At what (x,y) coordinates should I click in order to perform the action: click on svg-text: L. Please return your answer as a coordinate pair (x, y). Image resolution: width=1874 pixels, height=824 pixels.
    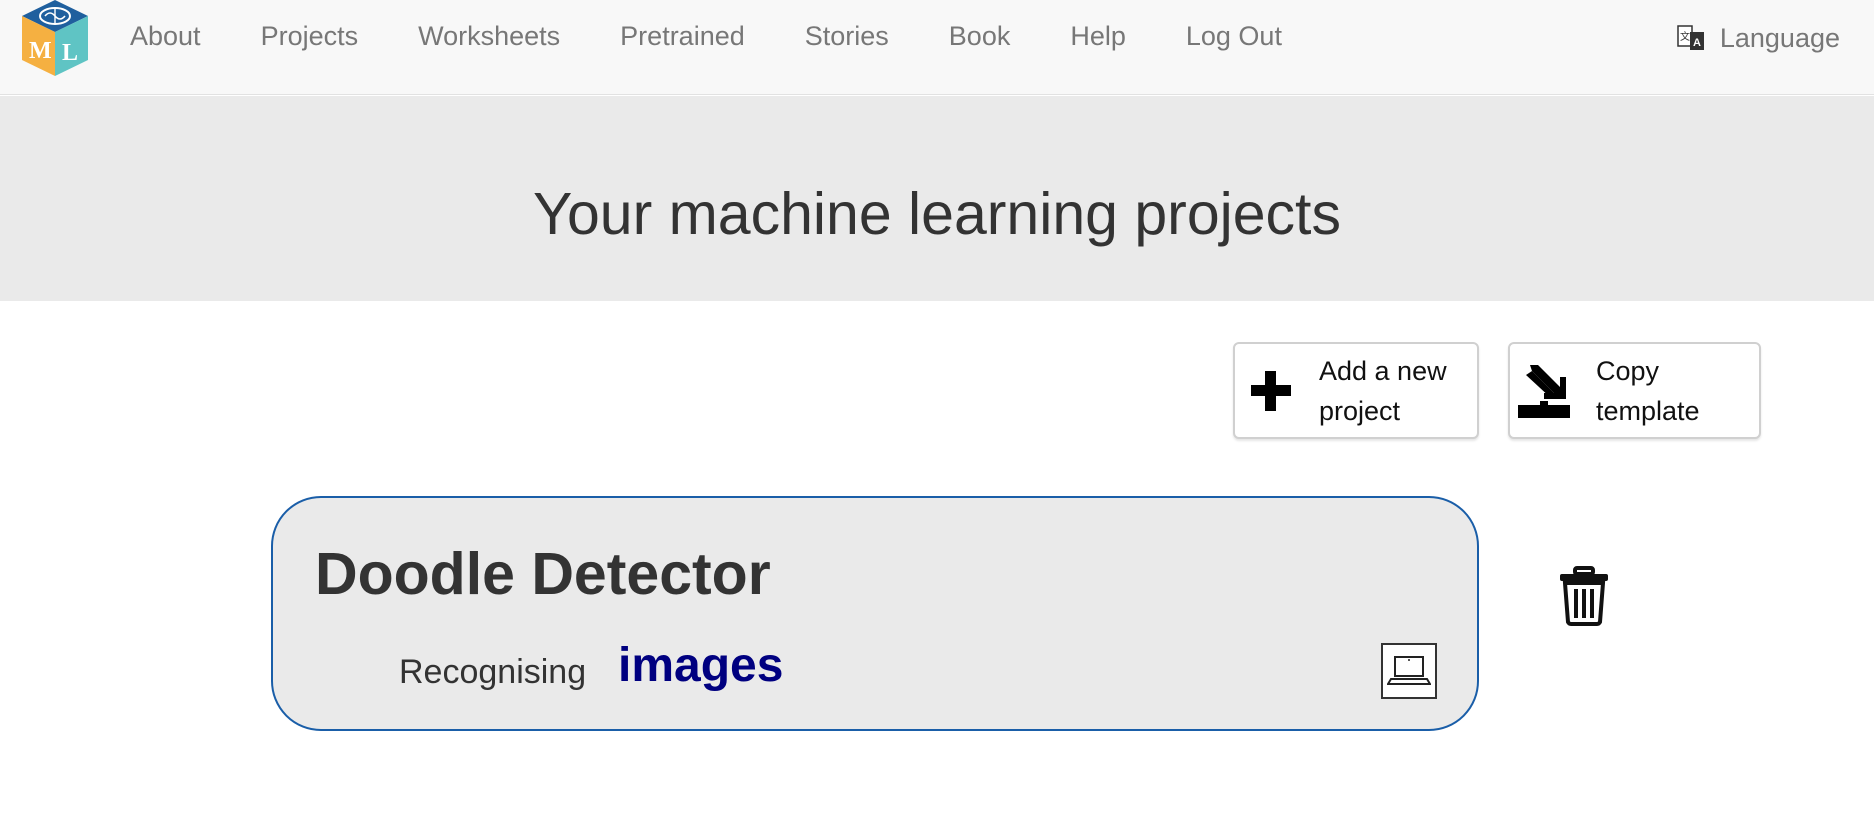
    Looking at the image, I should click on (70, 53).